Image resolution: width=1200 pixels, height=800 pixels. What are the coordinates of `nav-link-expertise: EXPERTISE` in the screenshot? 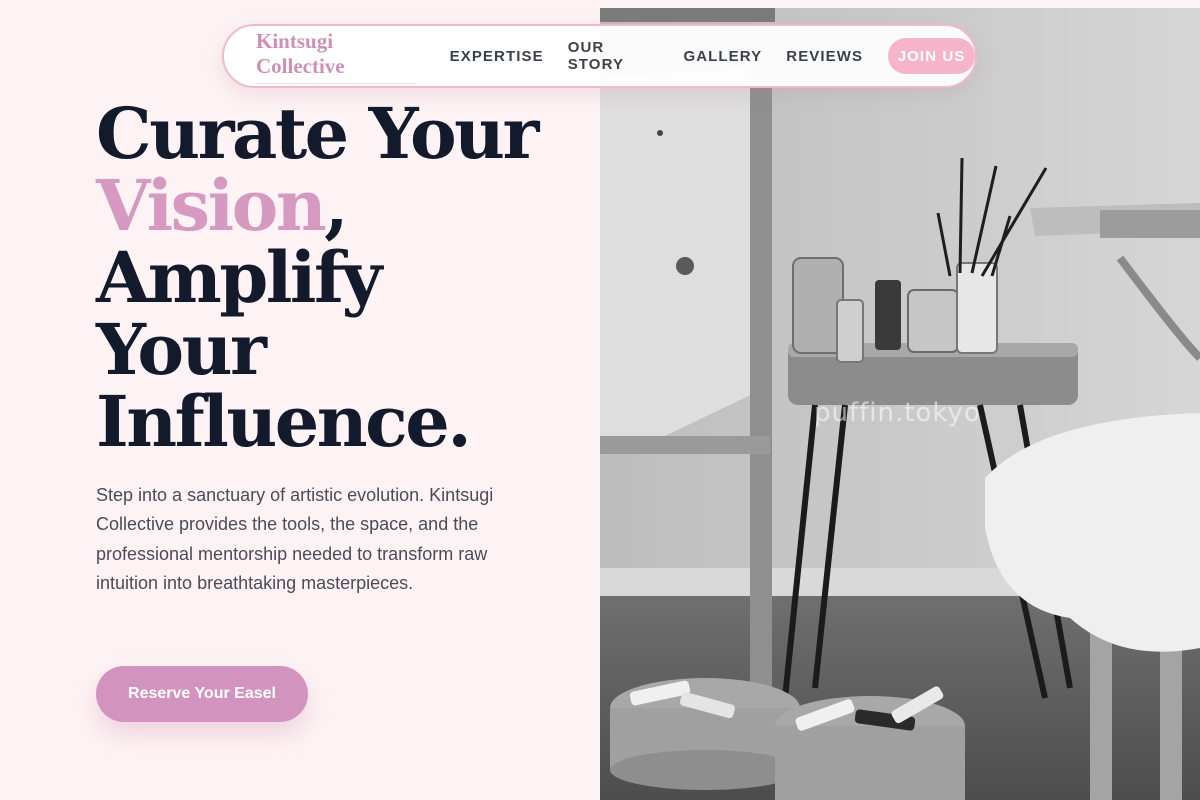 It's located at (497, 56).